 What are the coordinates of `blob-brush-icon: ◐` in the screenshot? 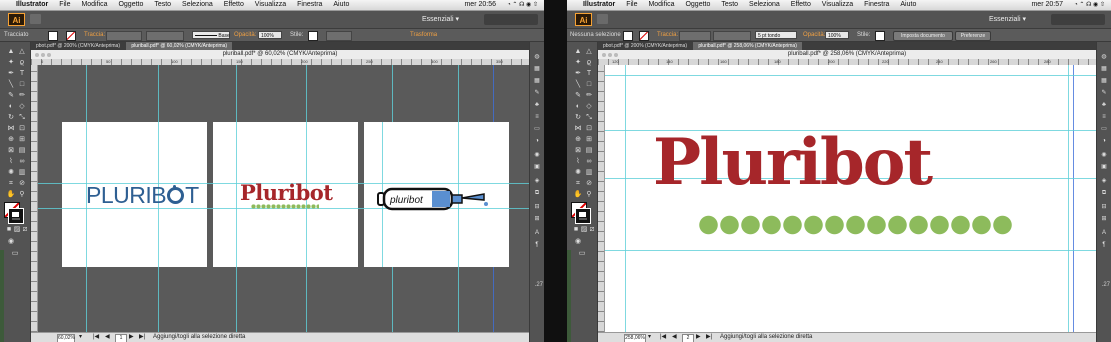 It's located at (578, 107).